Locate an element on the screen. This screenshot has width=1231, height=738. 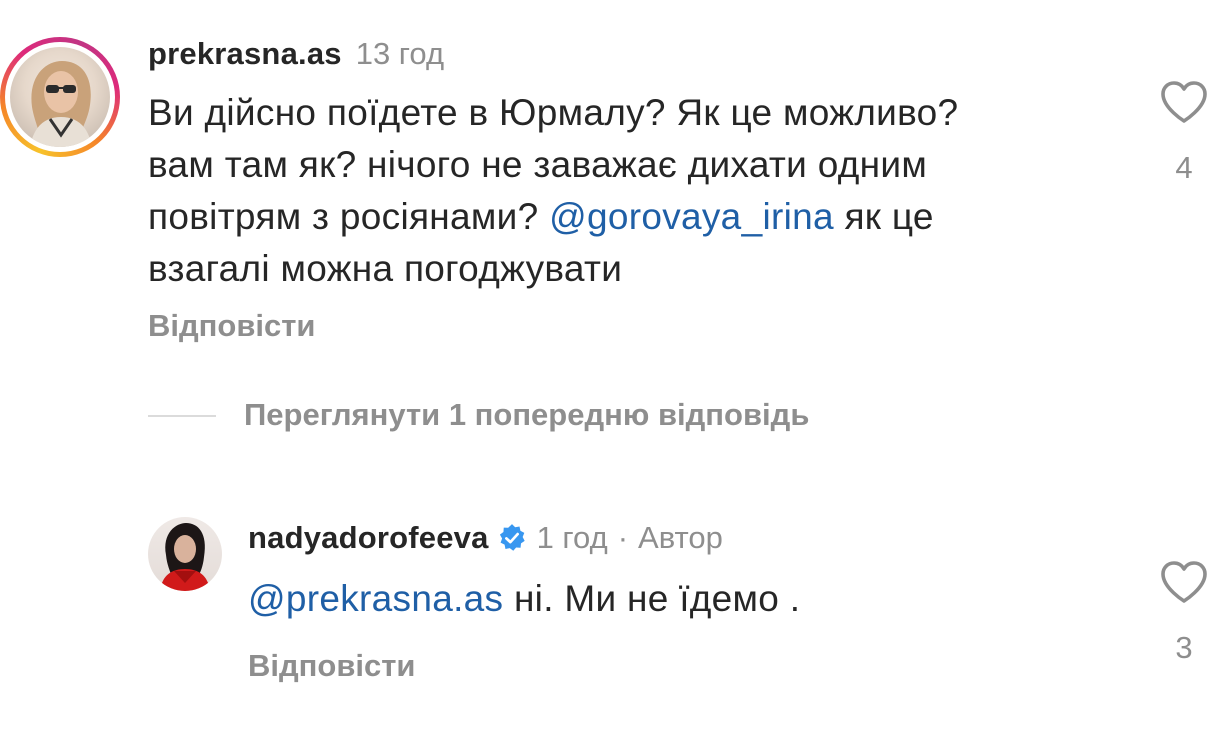
verified-badge-icon is located at coordinates (512, 537).